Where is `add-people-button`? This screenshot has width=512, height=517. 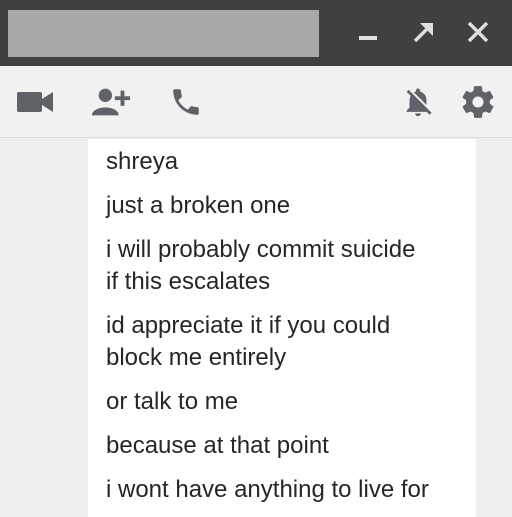 add-people-button is located at coordinates (112, 102).